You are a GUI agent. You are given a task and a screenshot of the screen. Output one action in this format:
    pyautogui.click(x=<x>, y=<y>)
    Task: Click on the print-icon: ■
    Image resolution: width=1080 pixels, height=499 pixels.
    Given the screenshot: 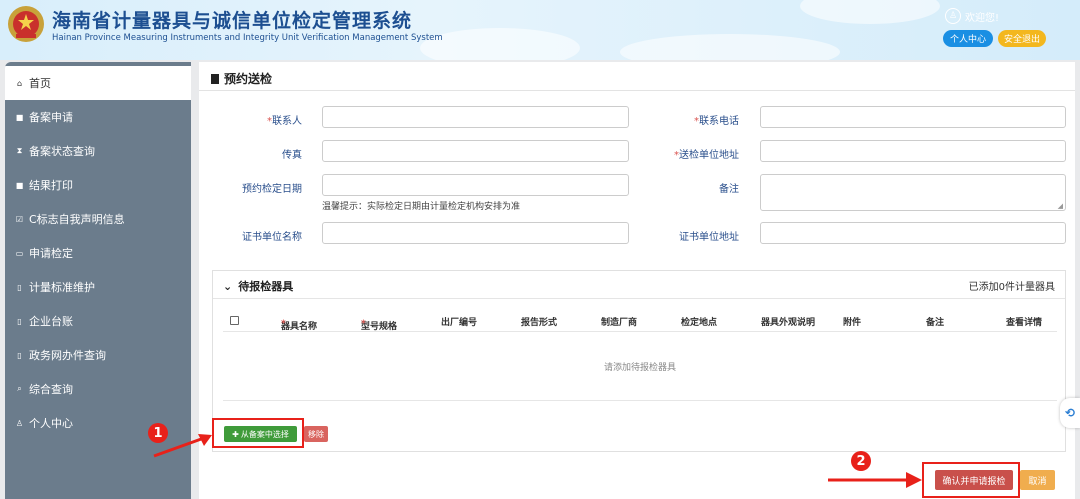 What is the action you would take?
    pyautogui.click(x=19, y=185)
    